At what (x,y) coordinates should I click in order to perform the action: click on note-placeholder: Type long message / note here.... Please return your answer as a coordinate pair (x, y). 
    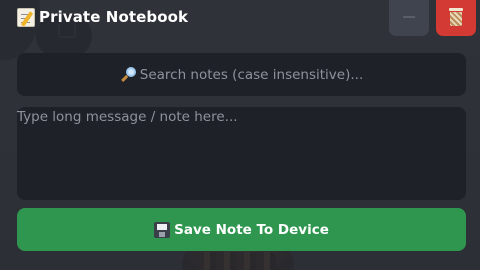
    Looking at the image, I should click on (127, 117).